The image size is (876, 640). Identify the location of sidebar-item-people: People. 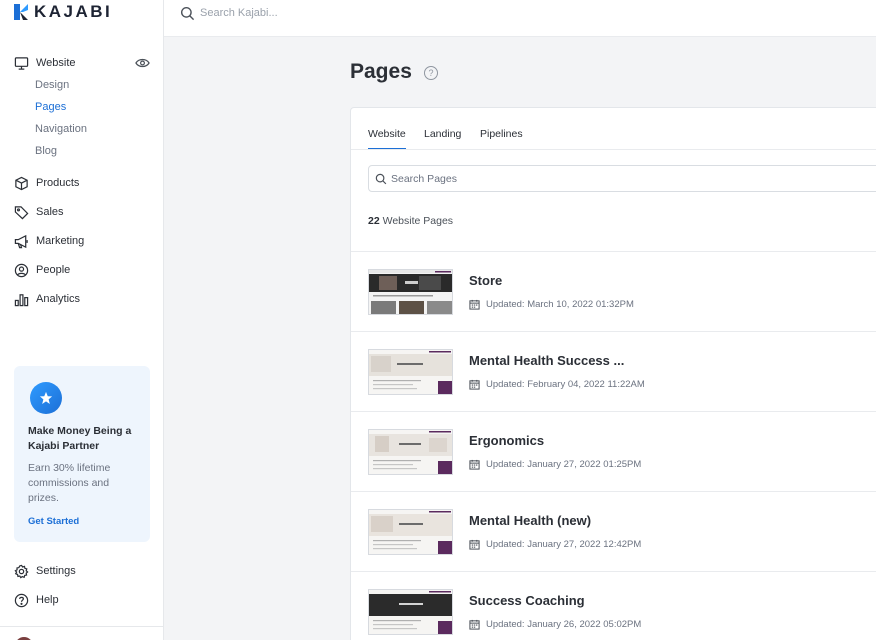
(42, 270).